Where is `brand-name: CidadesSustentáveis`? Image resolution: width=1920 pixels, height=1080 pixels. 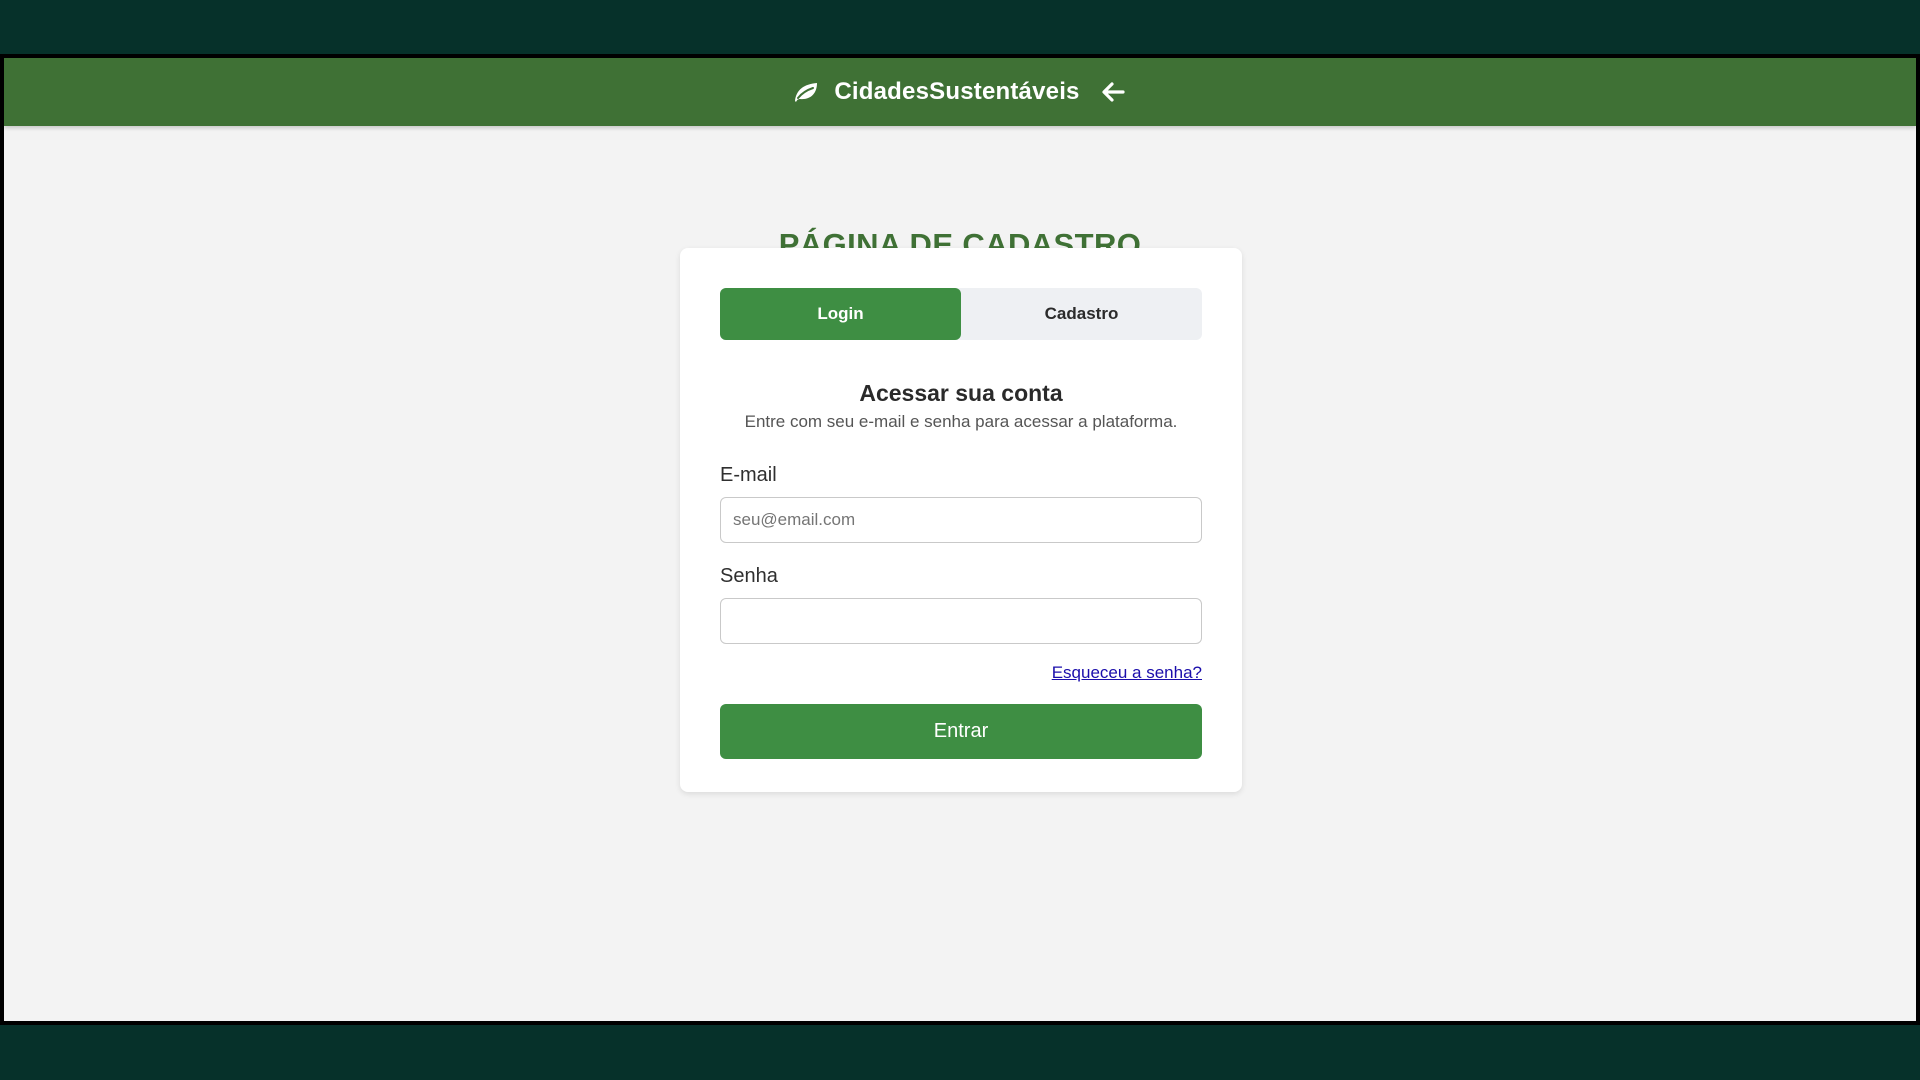
brand-name: CidadesSustentáveis is located at coordinates (957, 91).